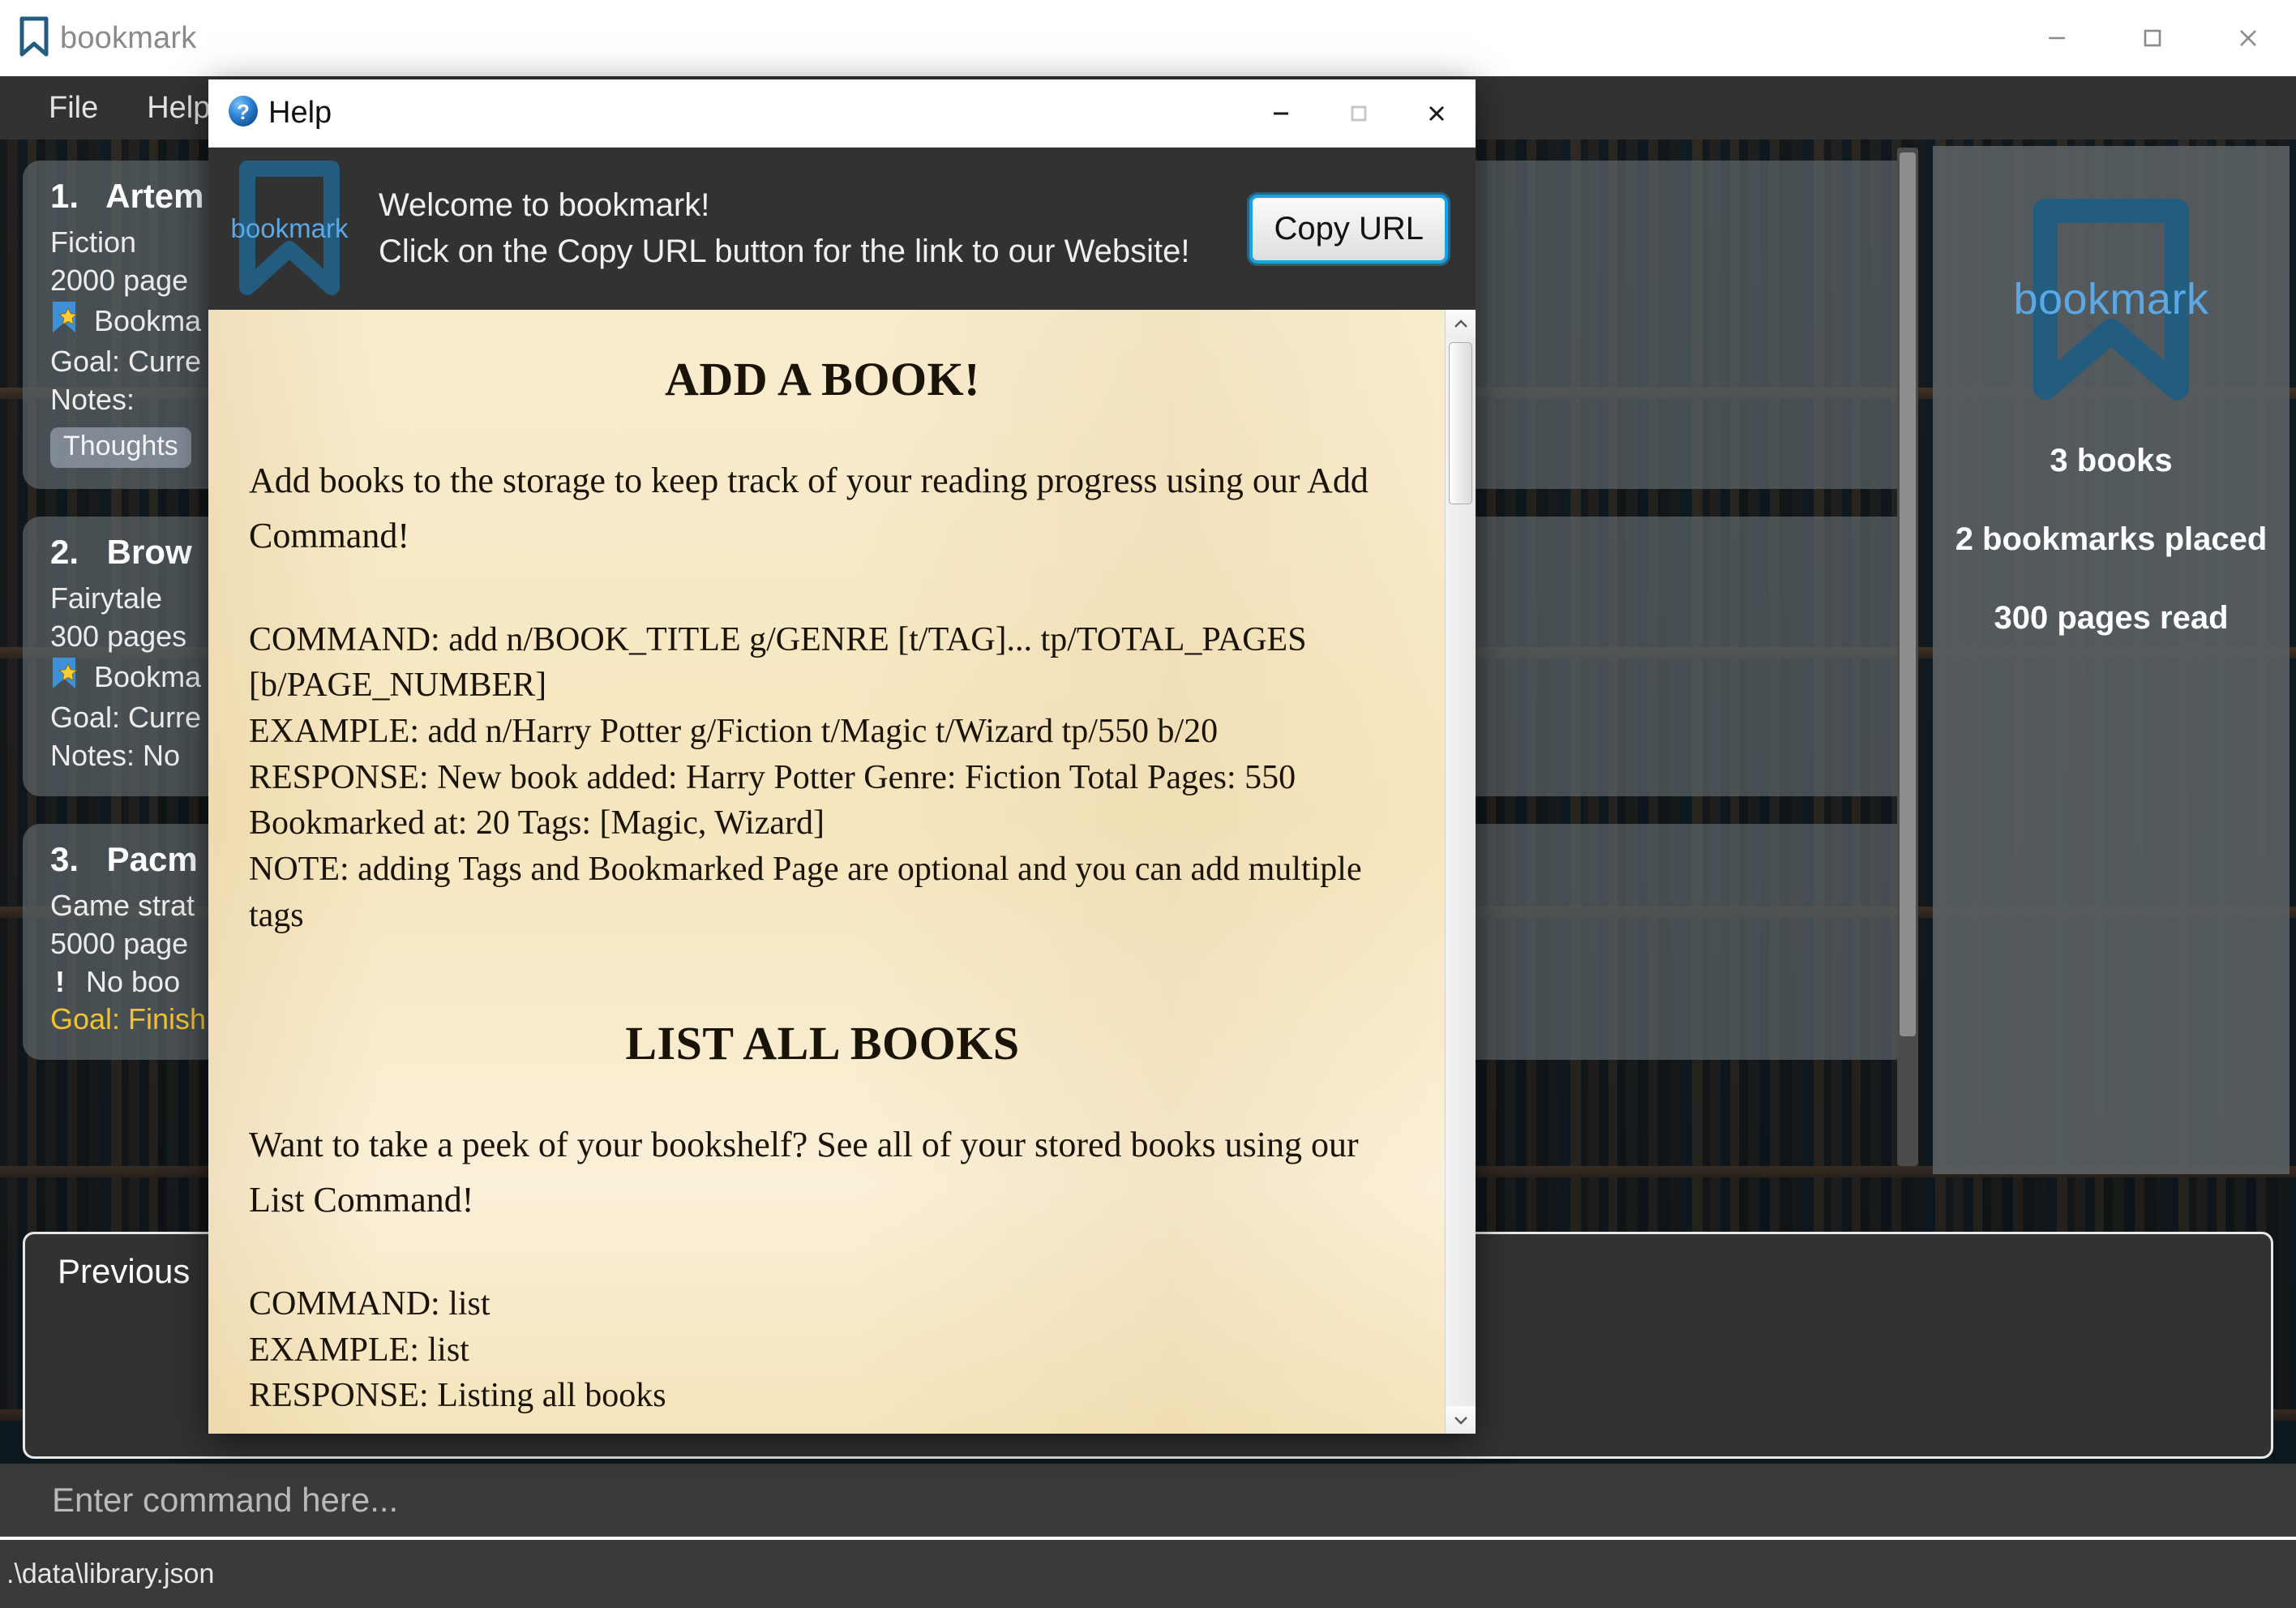 The image size is (2296, 1608). Describe the element at coordinates (2111, 539) in the screenshot. I see `stat-bookmarks-placed: 2 bookmarks placed` at that location.